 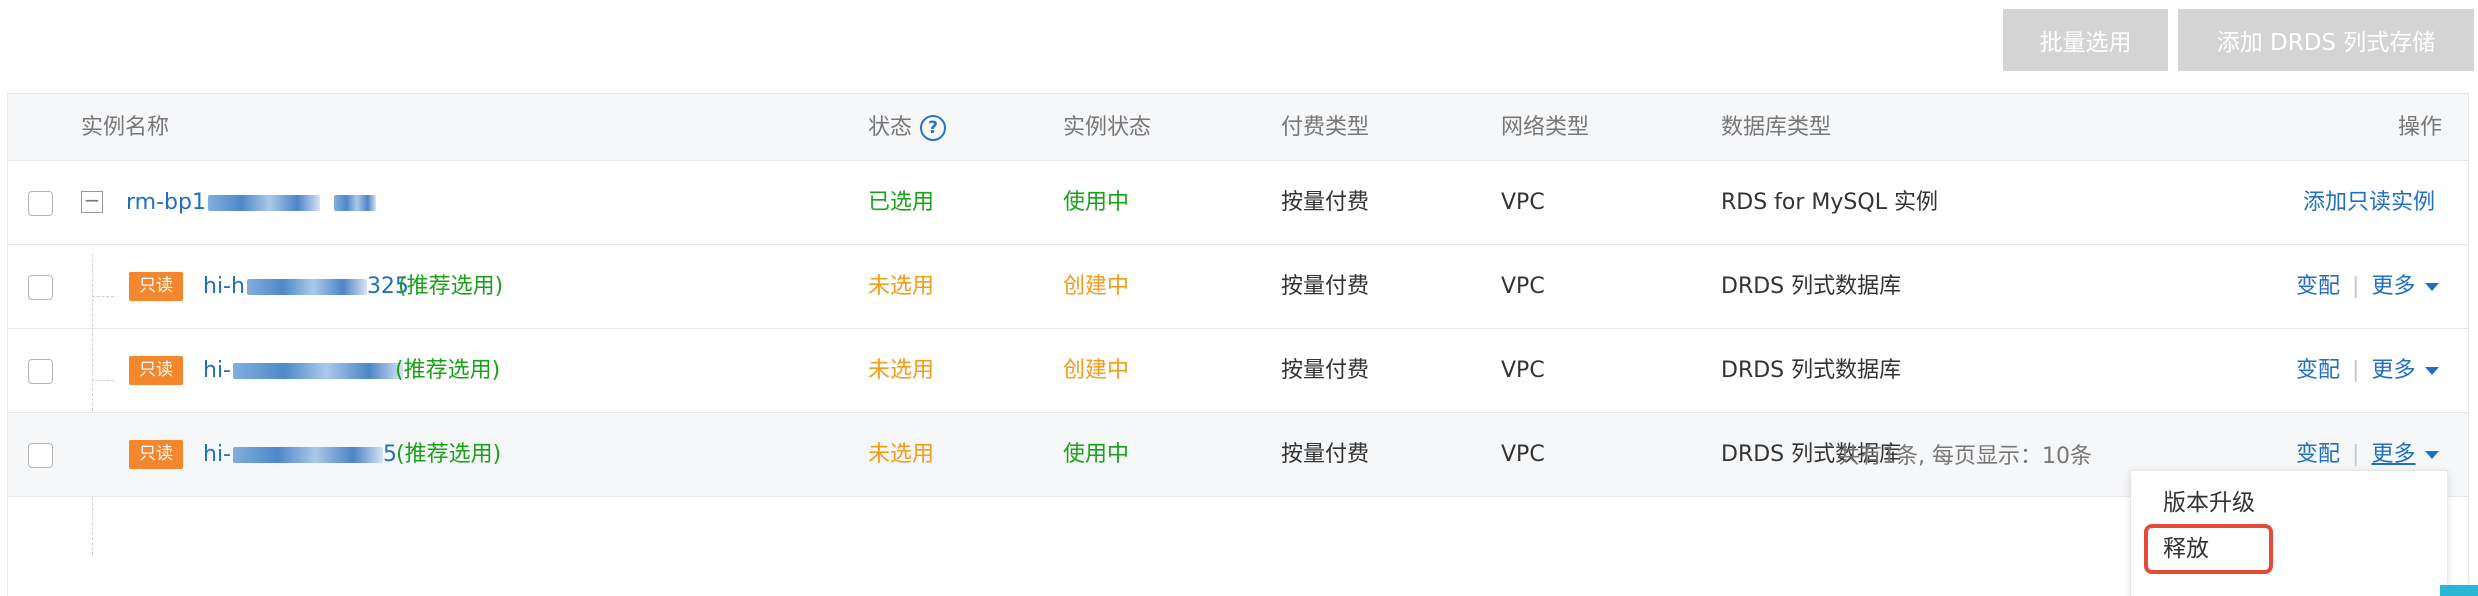 I want to click on db-type-text: RDS for MySQL 实例, so click(x=1829, y=202).